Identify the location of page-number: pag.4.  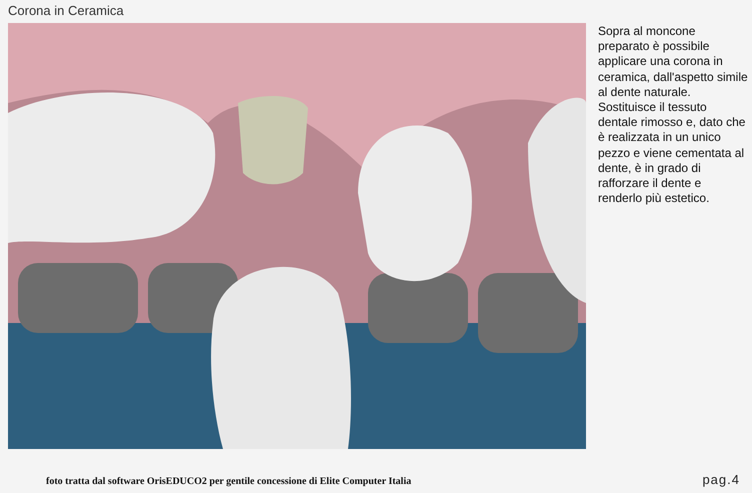
(721, 479).